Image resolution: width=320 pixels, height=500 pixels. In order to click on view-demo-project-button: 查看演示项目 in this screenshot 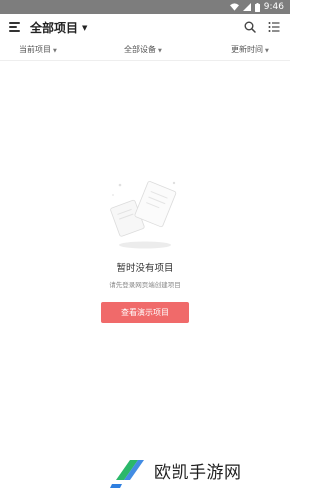, I will do `click(145, 312)`.